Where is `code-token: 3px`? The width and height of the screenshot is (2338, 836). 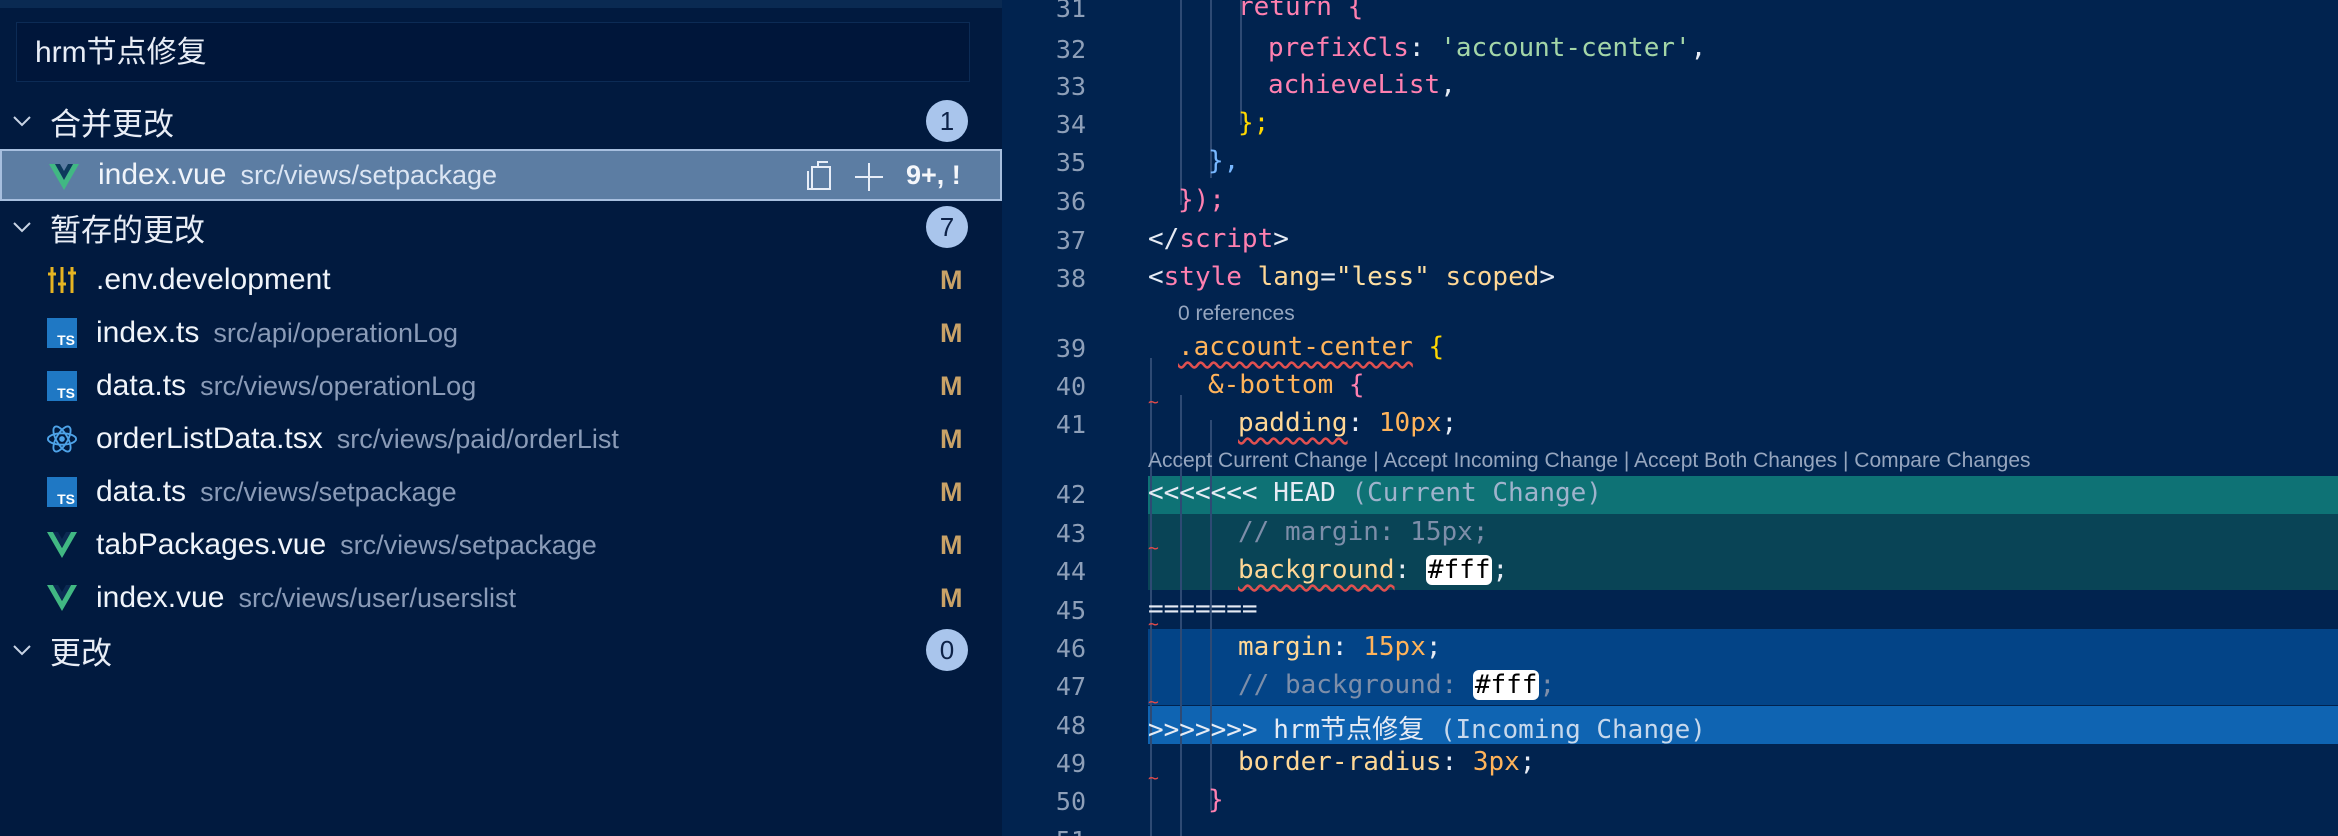
code-token: 3px is located at coordinates (1496, 762).